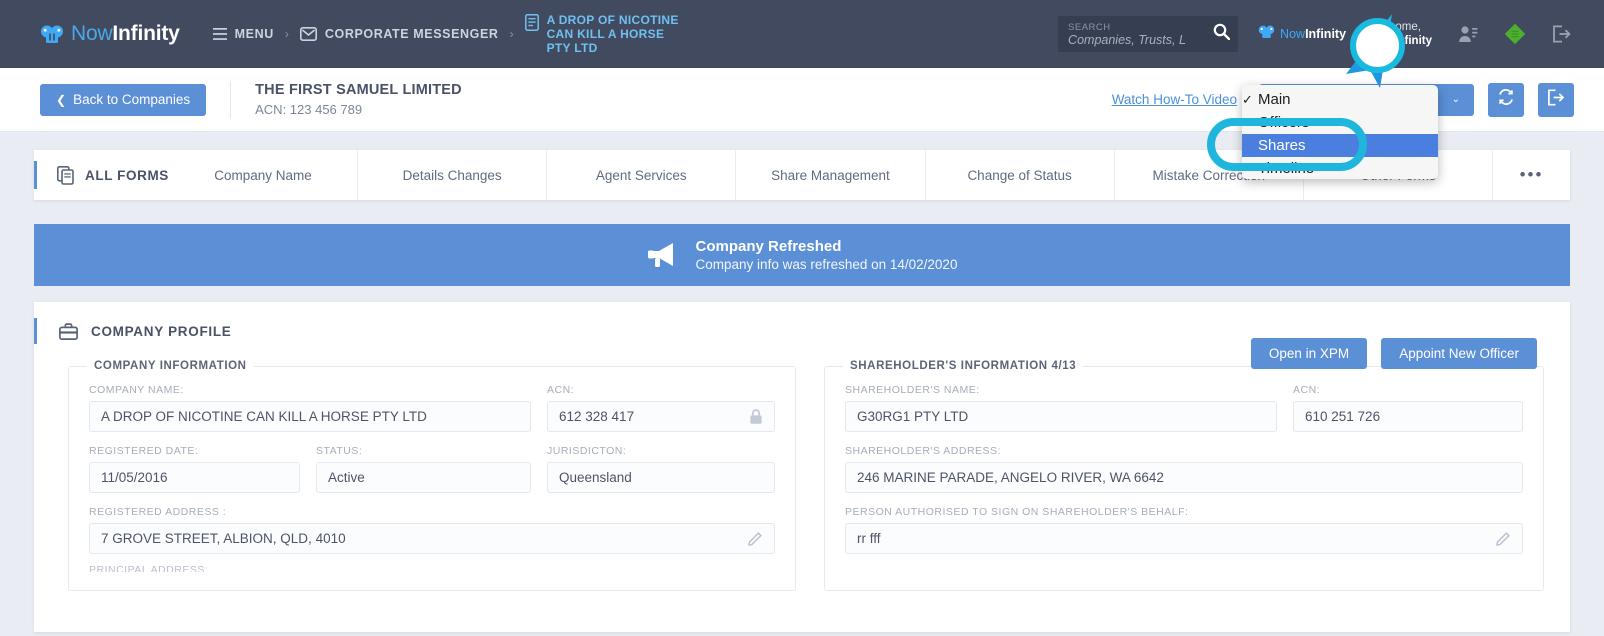  What do you see at coordinates (1459, 353) in the screenshot?
I see `appoint-new-officer-button: Appoint New Officer` at bounding box center [1459, 353].